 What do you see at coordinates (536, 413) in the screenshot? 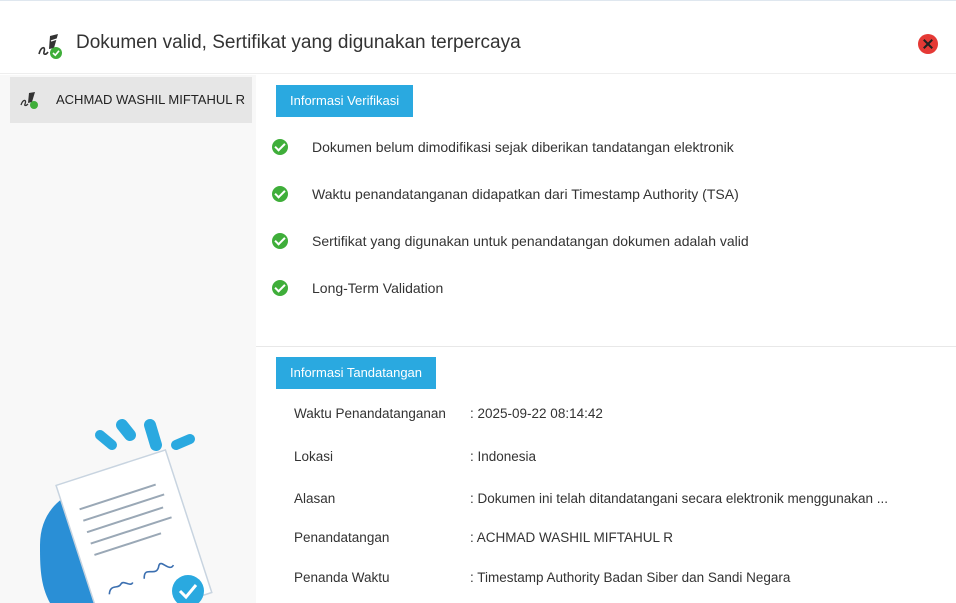
I see `signature-info-value: : 2025-09-22 08:14:42` at bounding box center [536, 413].